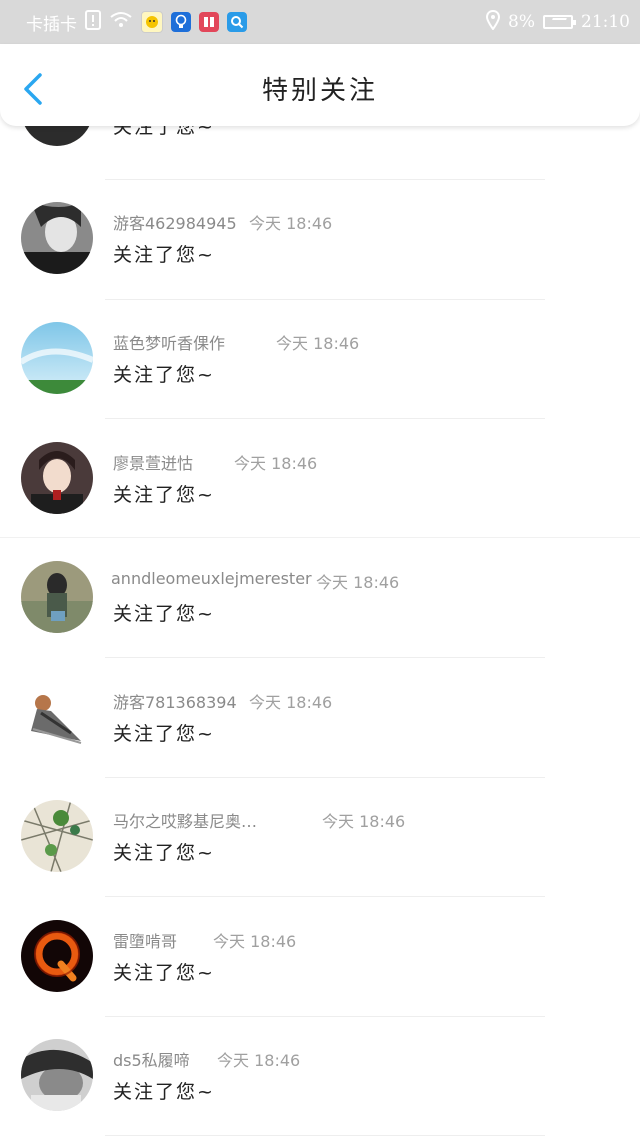  What do you see at coordinates (169, 342) in the screenshot?
I see `username: 蓝色梦听香倮作` at bounding box center [169, 342].